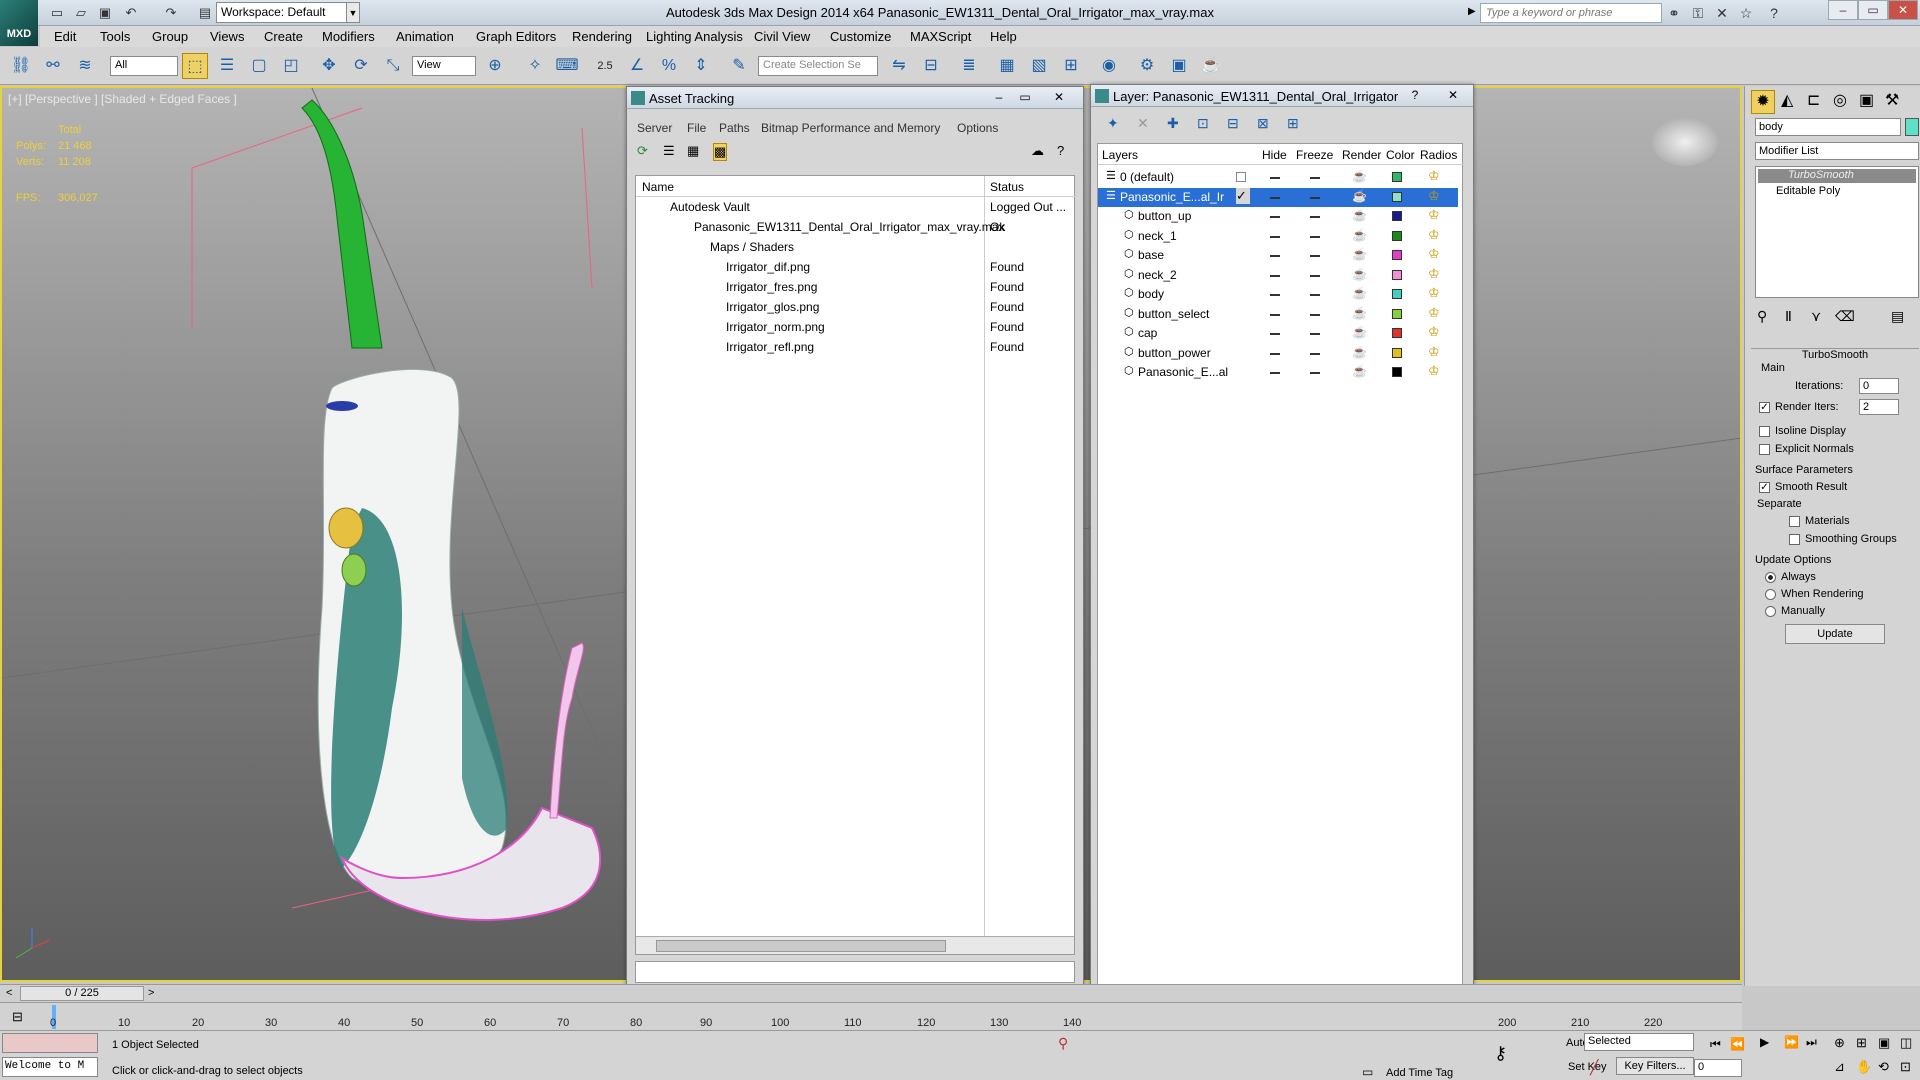 This screenshot has width=1920, height=1080. What do you see at coordinates (1685, 142) in the screenshot?
I see `viewcube-icon` at bounding box center [1685, 142].